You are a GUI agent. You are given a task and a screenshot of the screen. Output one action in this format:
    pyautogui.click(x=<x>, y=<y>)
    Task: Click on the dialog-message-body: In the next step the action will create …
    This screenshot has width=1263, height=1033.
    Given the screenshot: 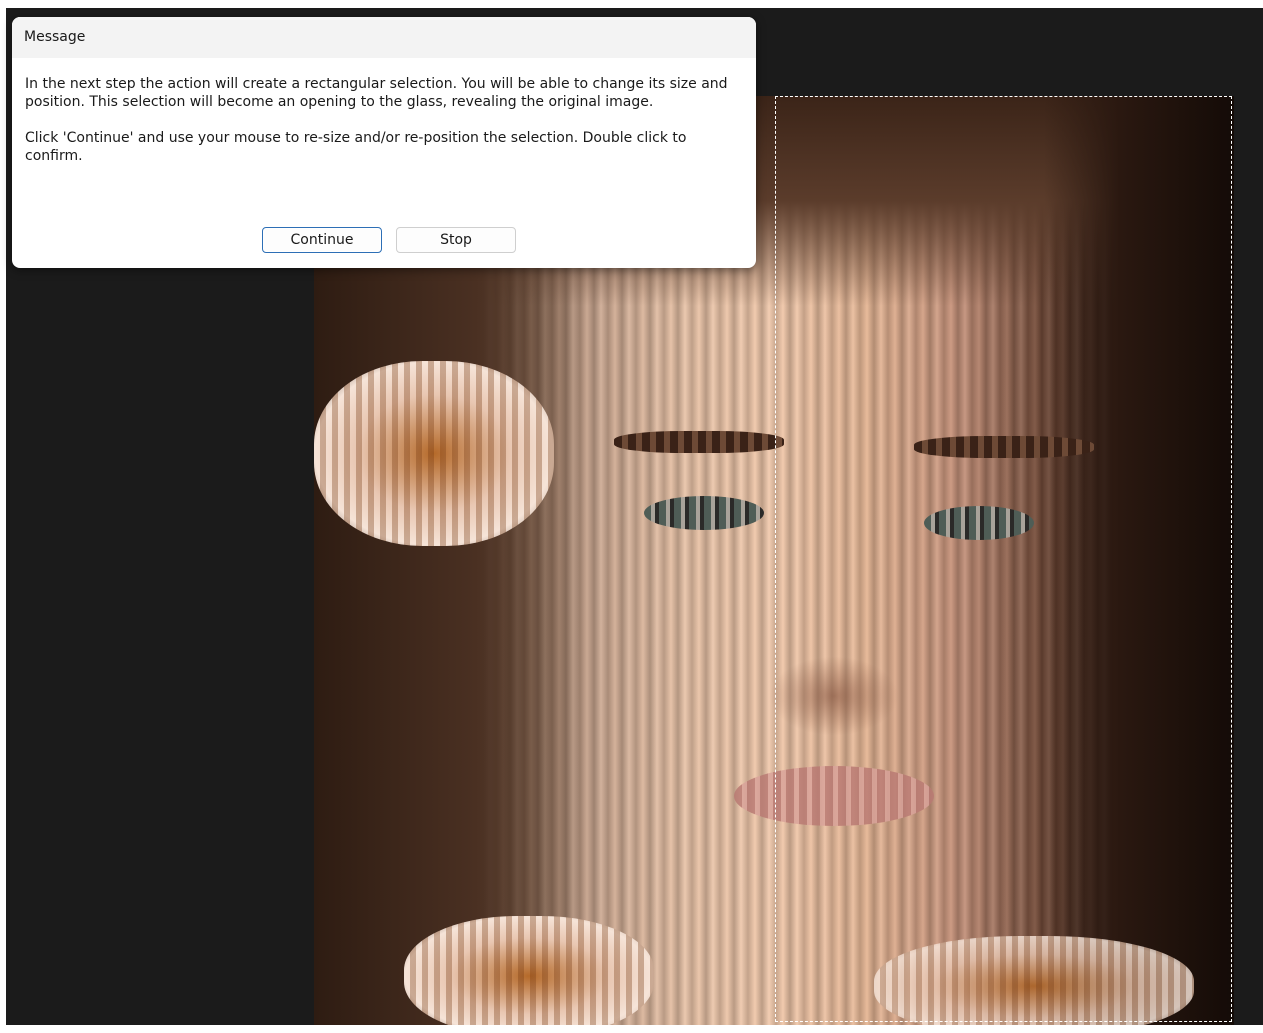 What is the action you would take?
    pyautogui.click(x=385, y=129)
    